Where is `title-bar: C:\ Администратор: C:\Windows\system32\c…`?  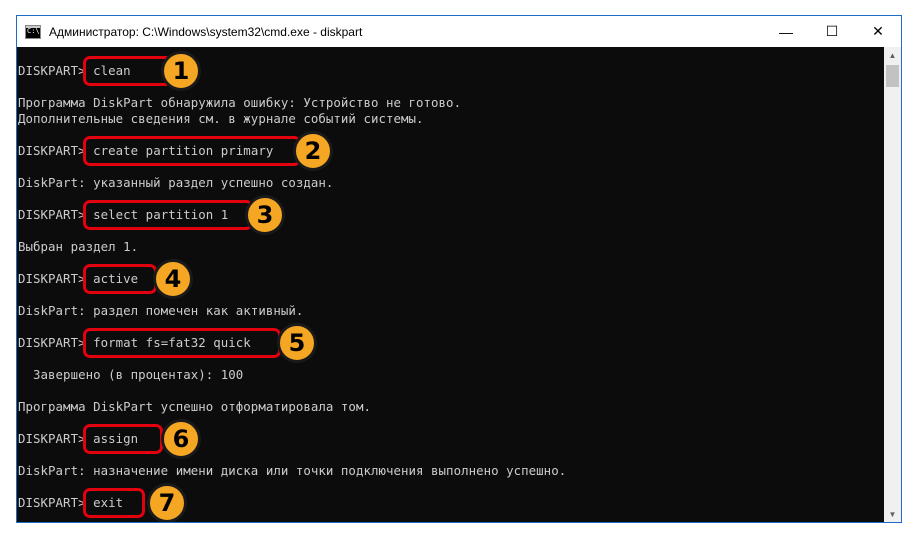
title-bar: C:\ Администратор: C:\Windows\system32\c… is located at coordinates (459, 31).